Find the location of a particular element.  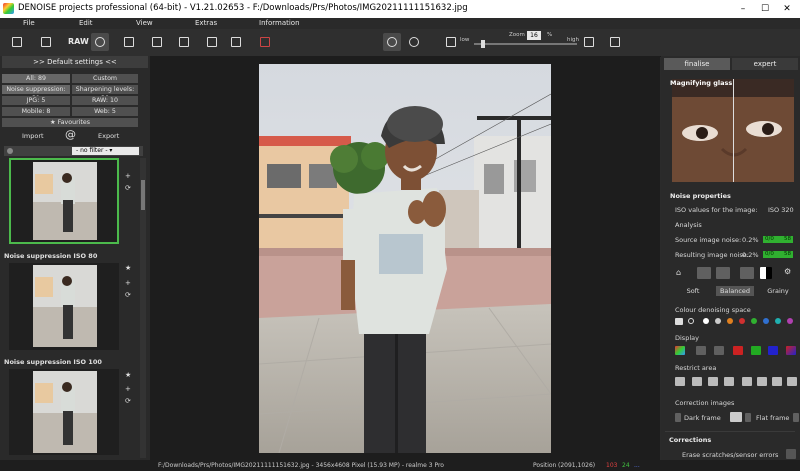

display-grey-icon is located at coordinates (701, 350).